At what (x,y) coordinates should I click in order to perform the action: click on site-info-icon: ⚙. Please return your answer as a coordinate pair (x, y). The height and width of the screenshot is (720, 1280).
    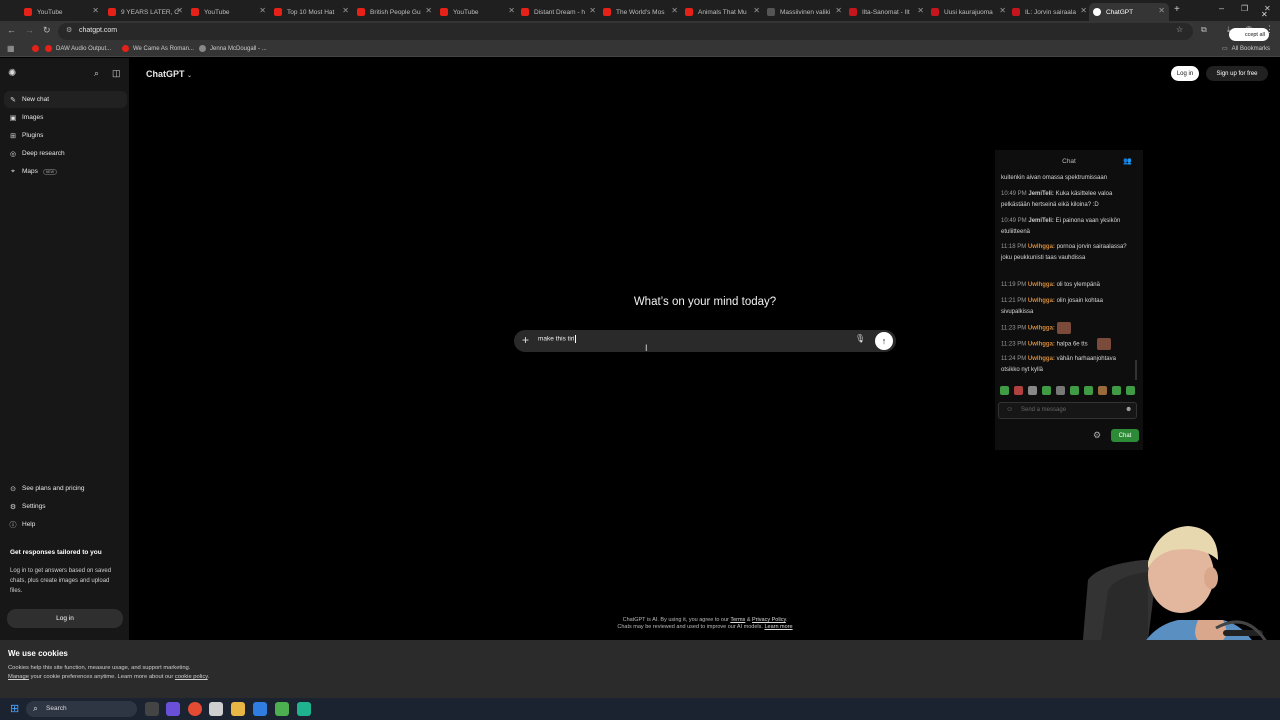
    Looking at the image, I should click on (69, 30).